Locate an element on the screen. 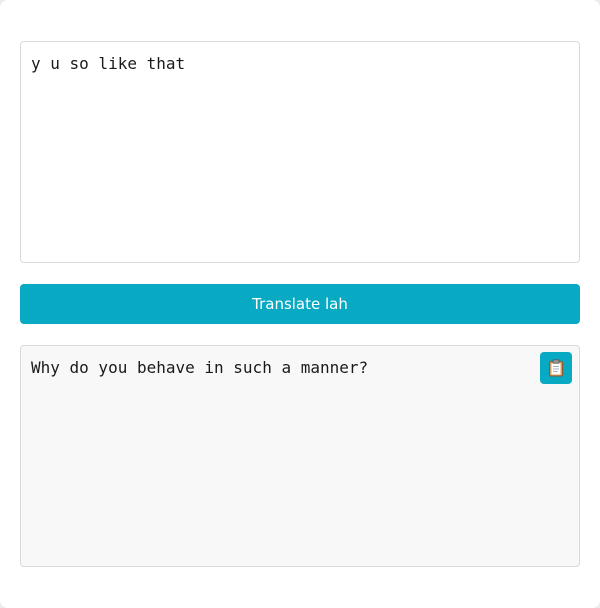 The height and width of the screenshot is (608, 600). copy-button is located at coordinates (556, 368).